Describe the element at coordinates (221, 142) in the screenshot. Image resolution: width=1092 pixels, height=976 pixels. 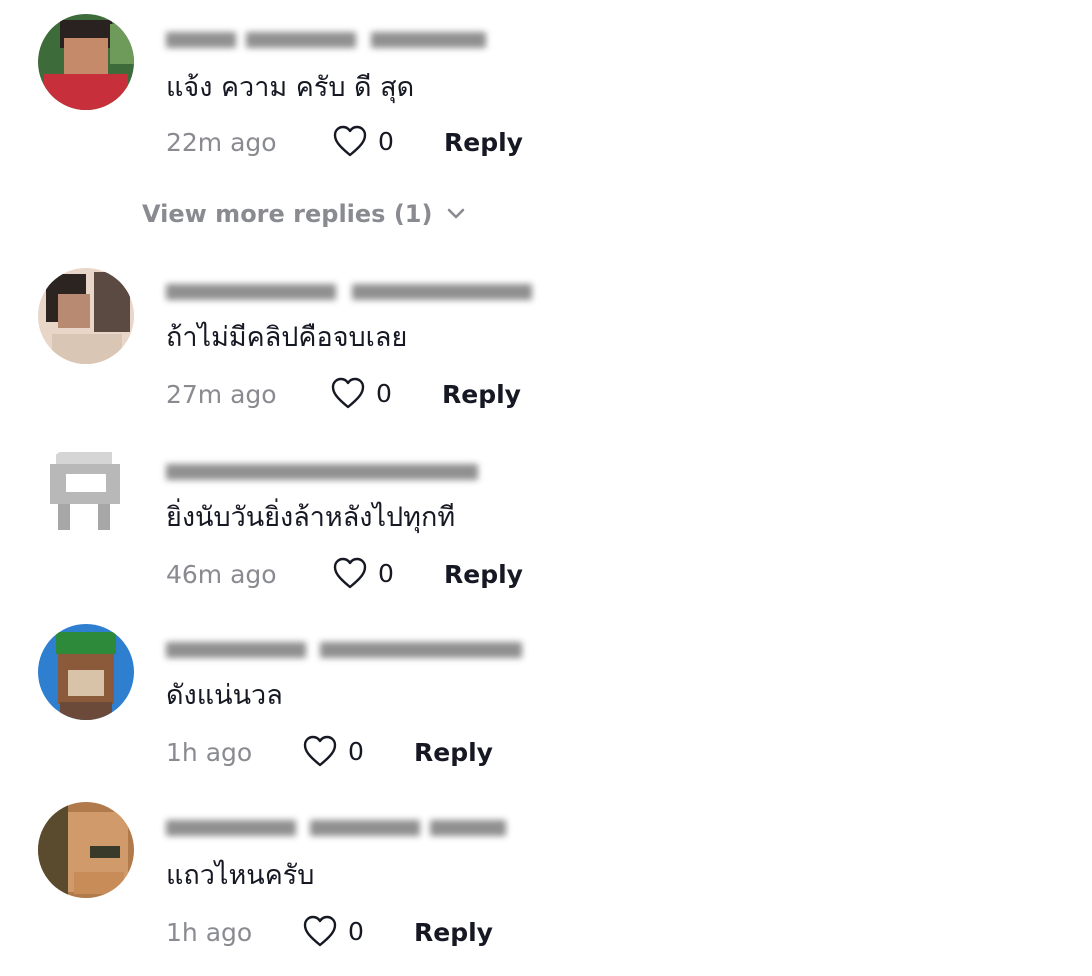
I see `comment-time: 22m ago` at that location.